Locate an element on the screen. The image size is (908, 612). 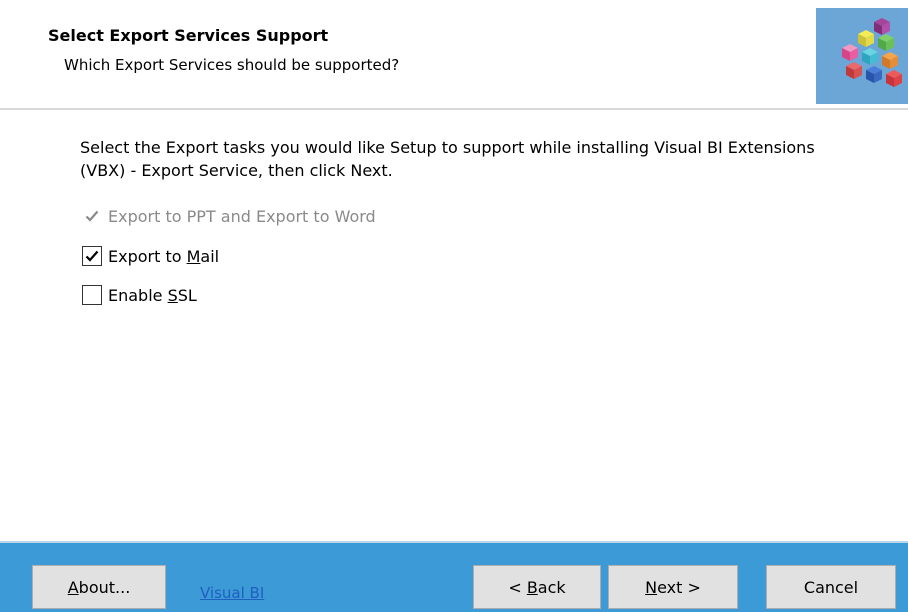
back-button: < Back is located at coordinates (537, 587).